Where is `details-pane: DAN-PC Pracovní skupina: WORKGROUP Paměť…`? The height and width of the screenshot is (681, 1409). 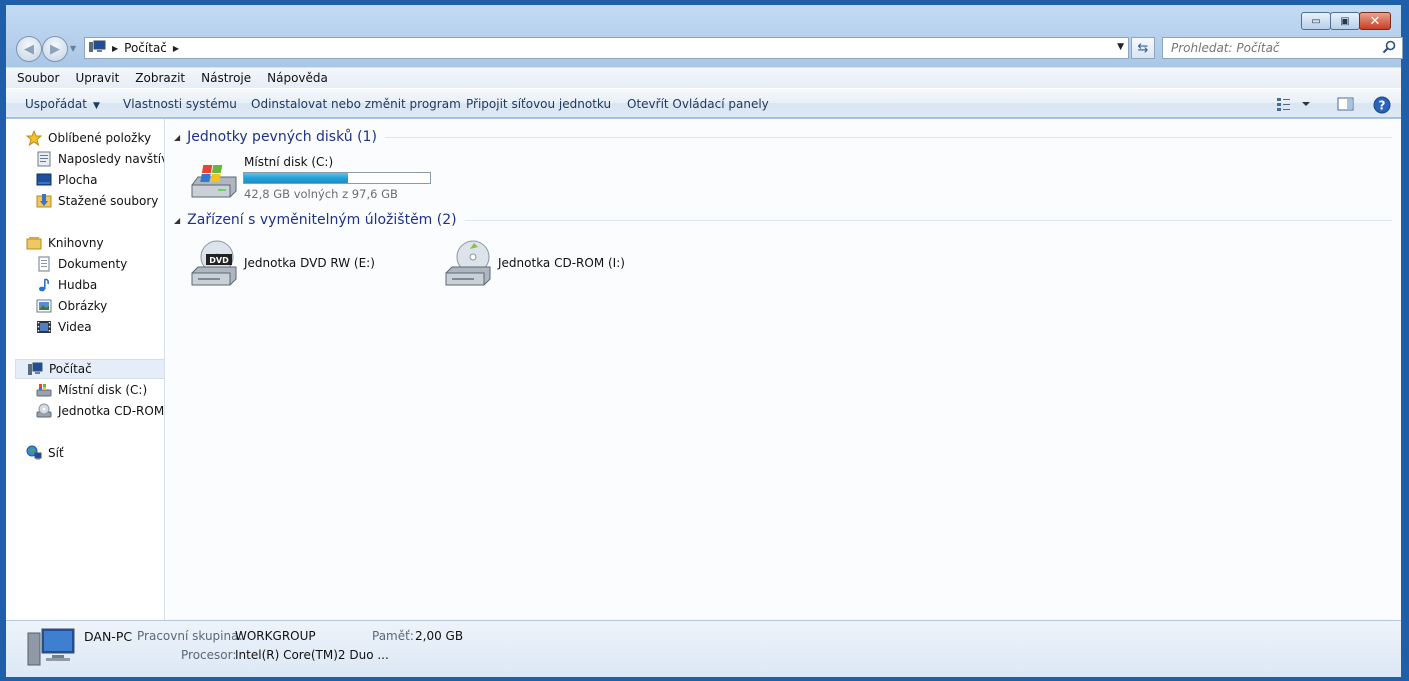
details-pane: DAN-PC Pracovní skupina: WORKGROUP Paměť… is located at coordinates (703, 648).